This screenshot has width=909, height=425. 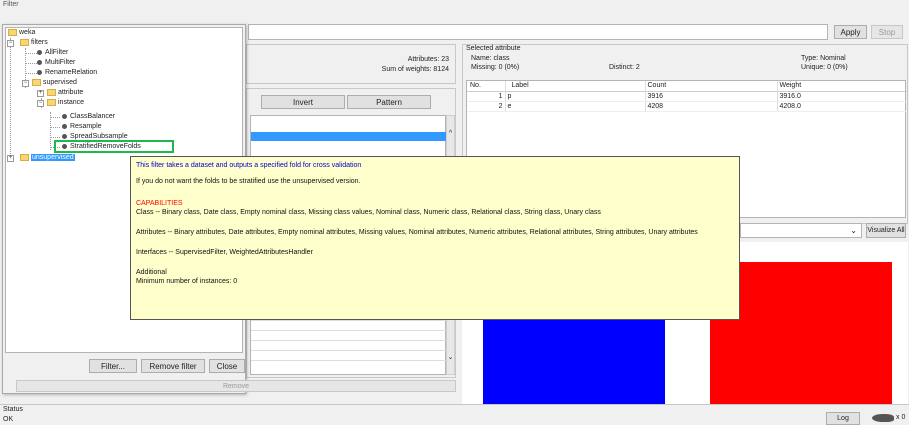 I want to click on row-label: p, so click(x=575, y=96).